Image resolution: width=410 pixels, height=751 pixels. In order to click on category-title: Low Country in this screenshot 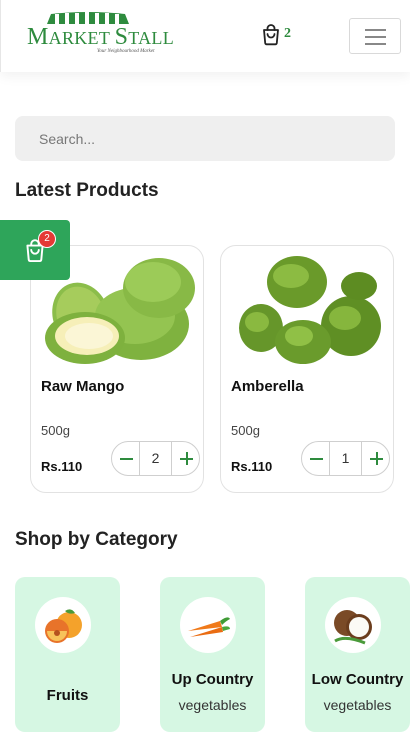, I will do `click(357, 679)`.